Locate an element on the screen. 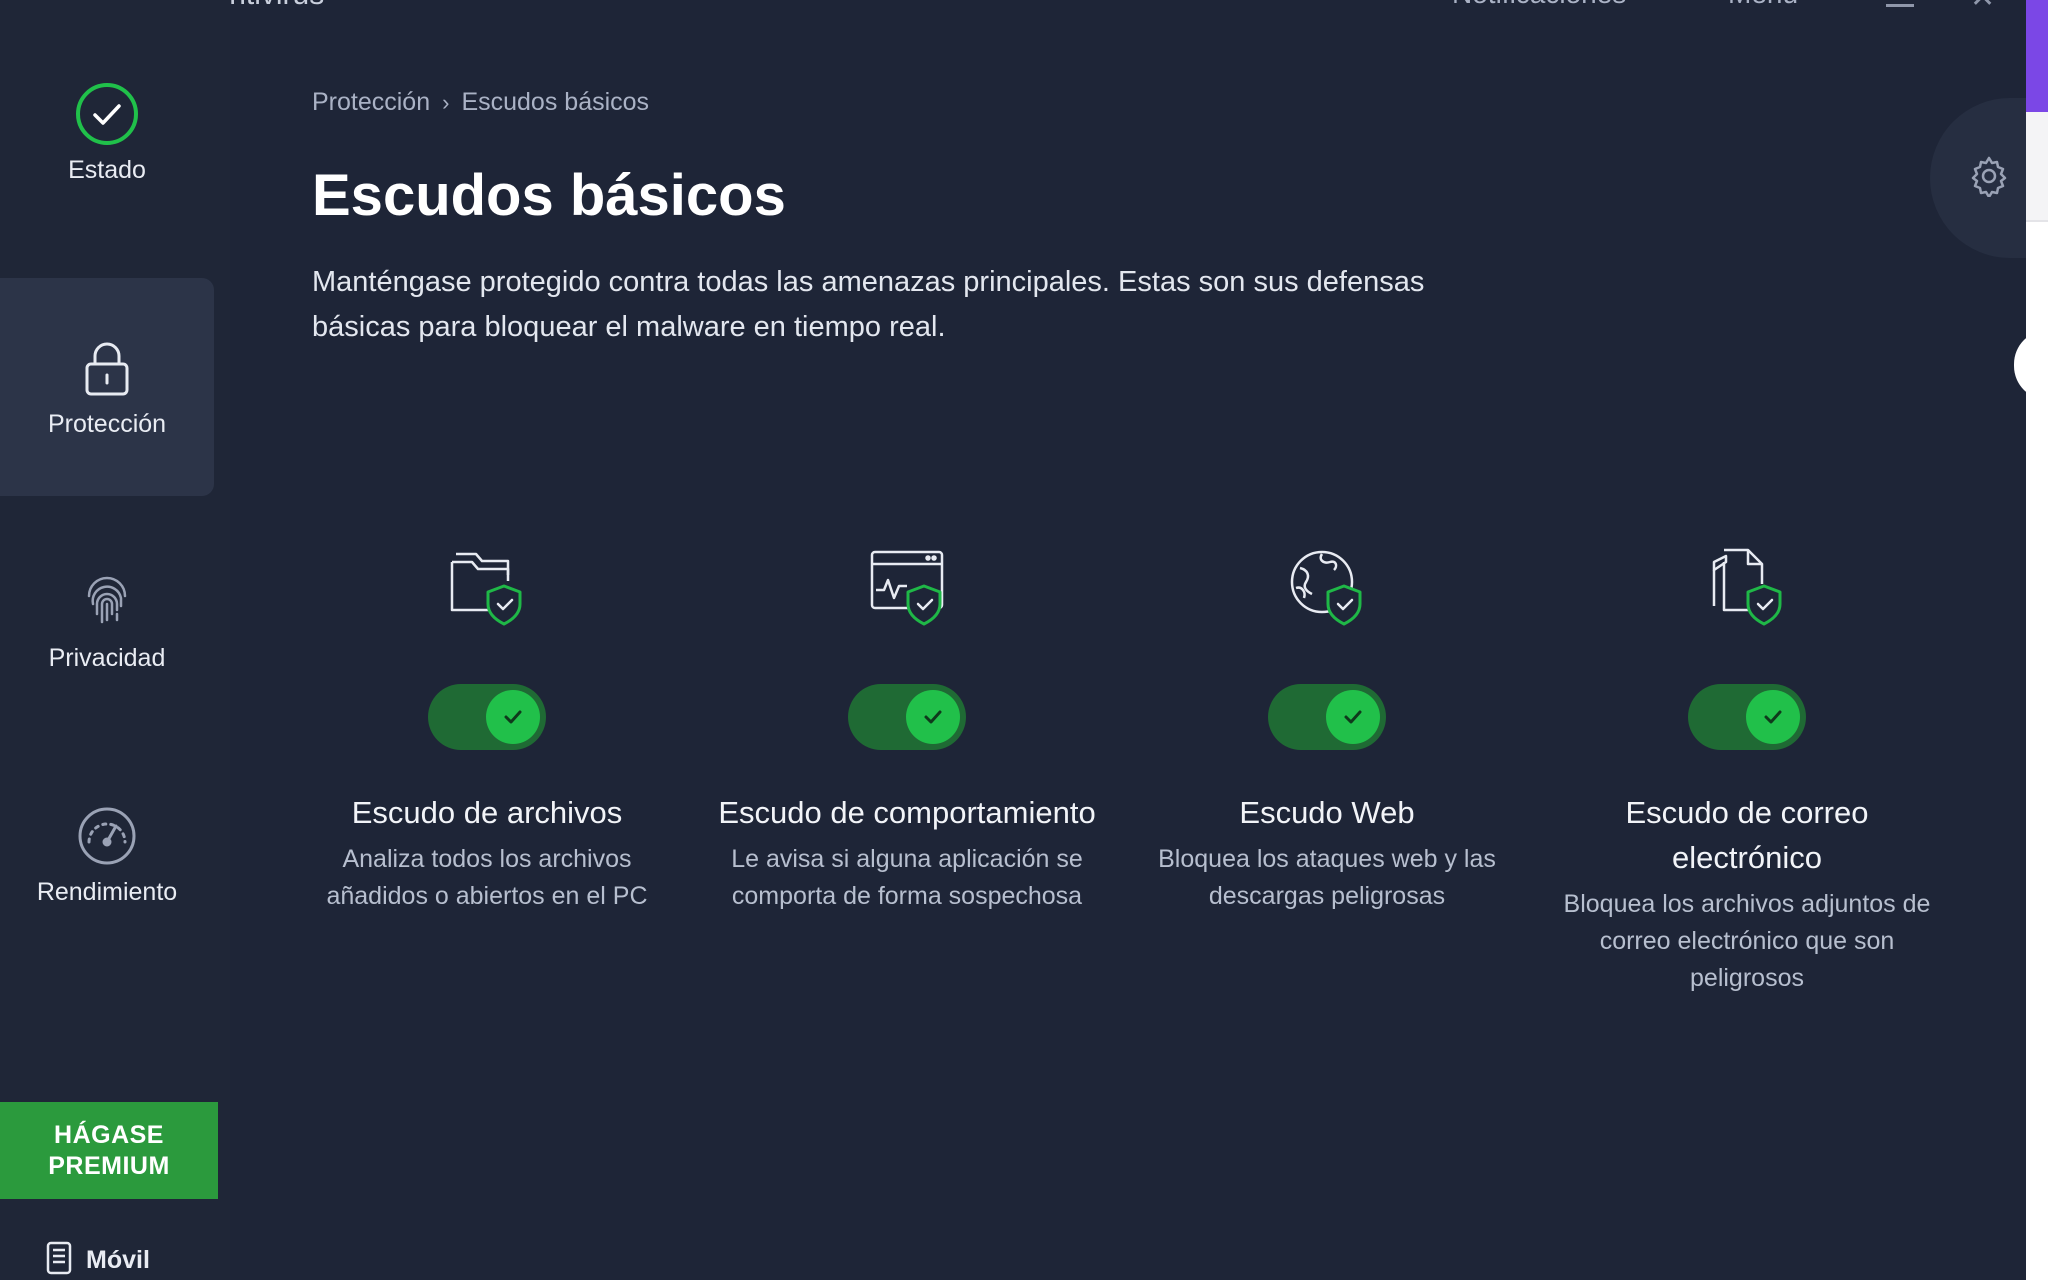  folder-shield-icon is located at coordinates (487, 585).